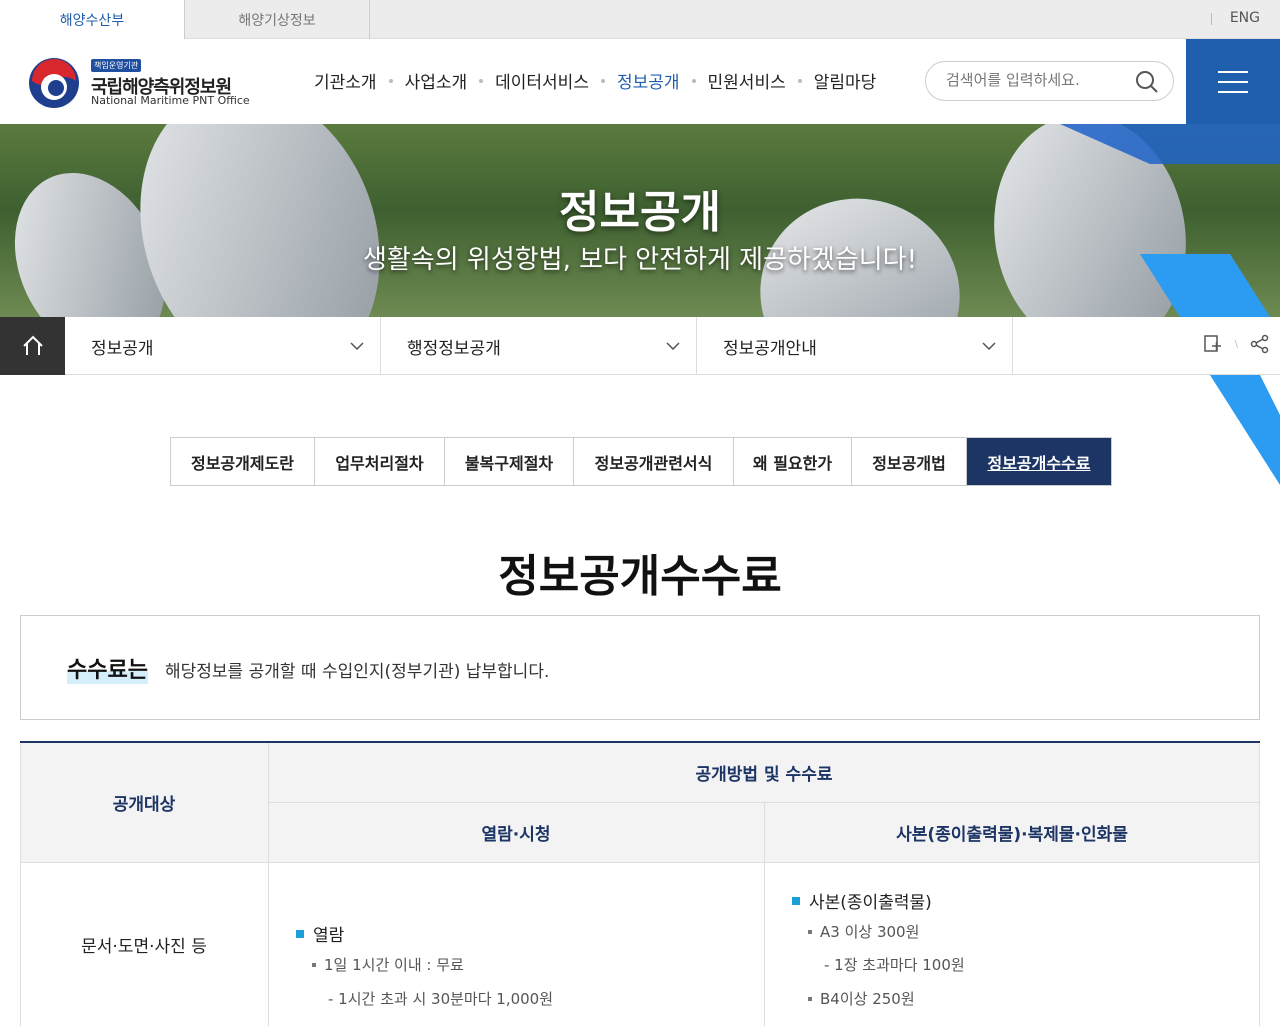  Describe the element at coordinates (116, 65) in the screenshot. I see `logo-badge: 책임운영기관` at that location.